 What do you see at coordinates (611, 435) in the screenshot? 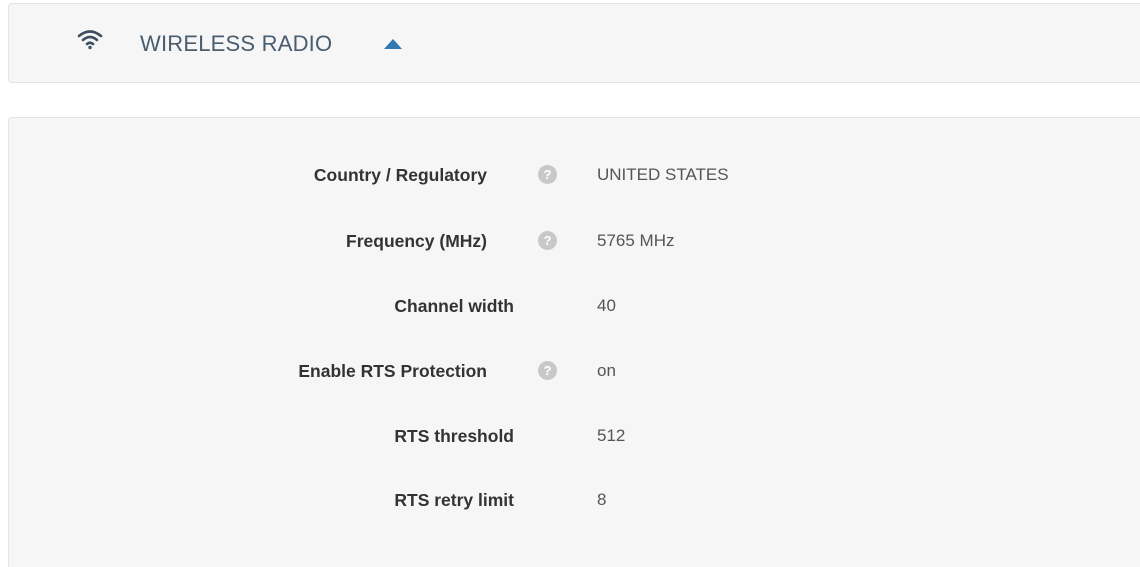
I see `setting-value: 512` at bounding box center [611, 435].